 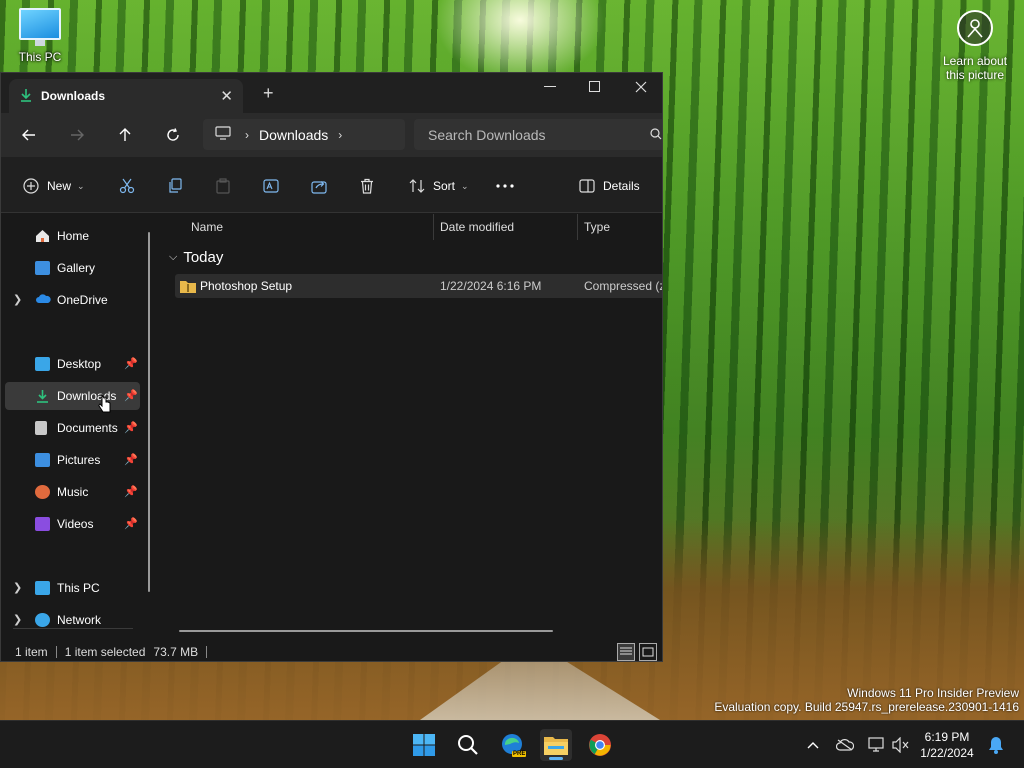 I want to click on chrome-button, so click(x=600, y=745).